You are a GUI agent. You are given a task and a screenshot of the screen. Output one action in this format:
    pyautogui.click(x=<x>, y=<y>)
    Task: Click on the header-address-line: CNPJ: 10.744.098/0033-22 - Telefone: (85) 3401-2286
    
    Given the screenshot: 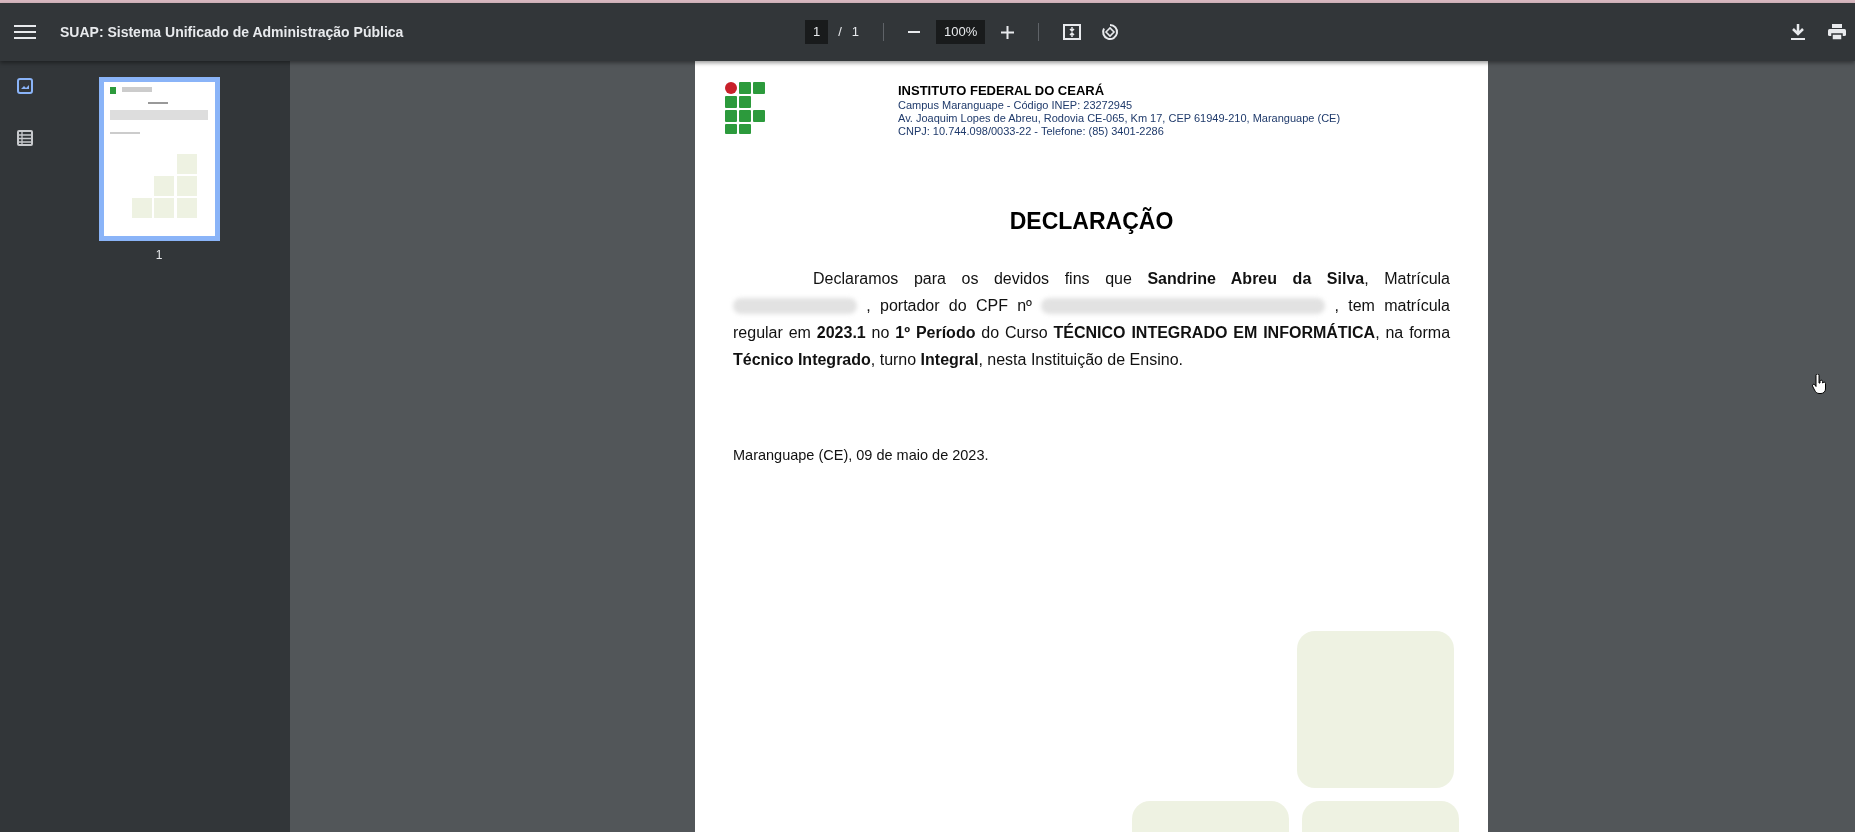 What is the action you would take?
    pyautogui.click(x=1031, y=131)
    